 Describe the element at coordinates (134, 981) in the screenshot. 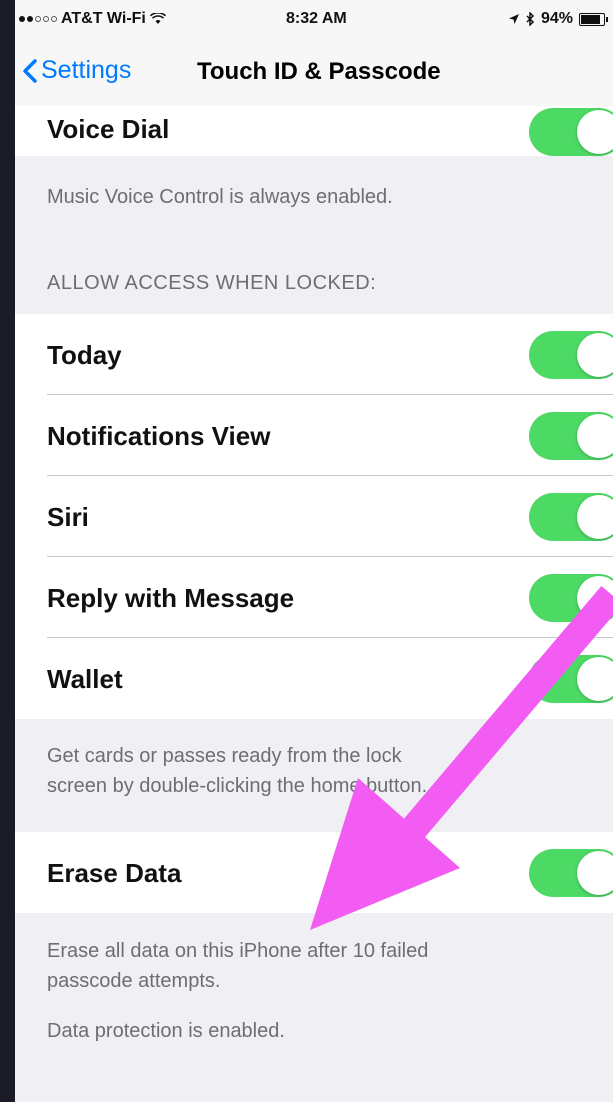

I see `erase-footer-line-2: passcode attempts.` at that location.